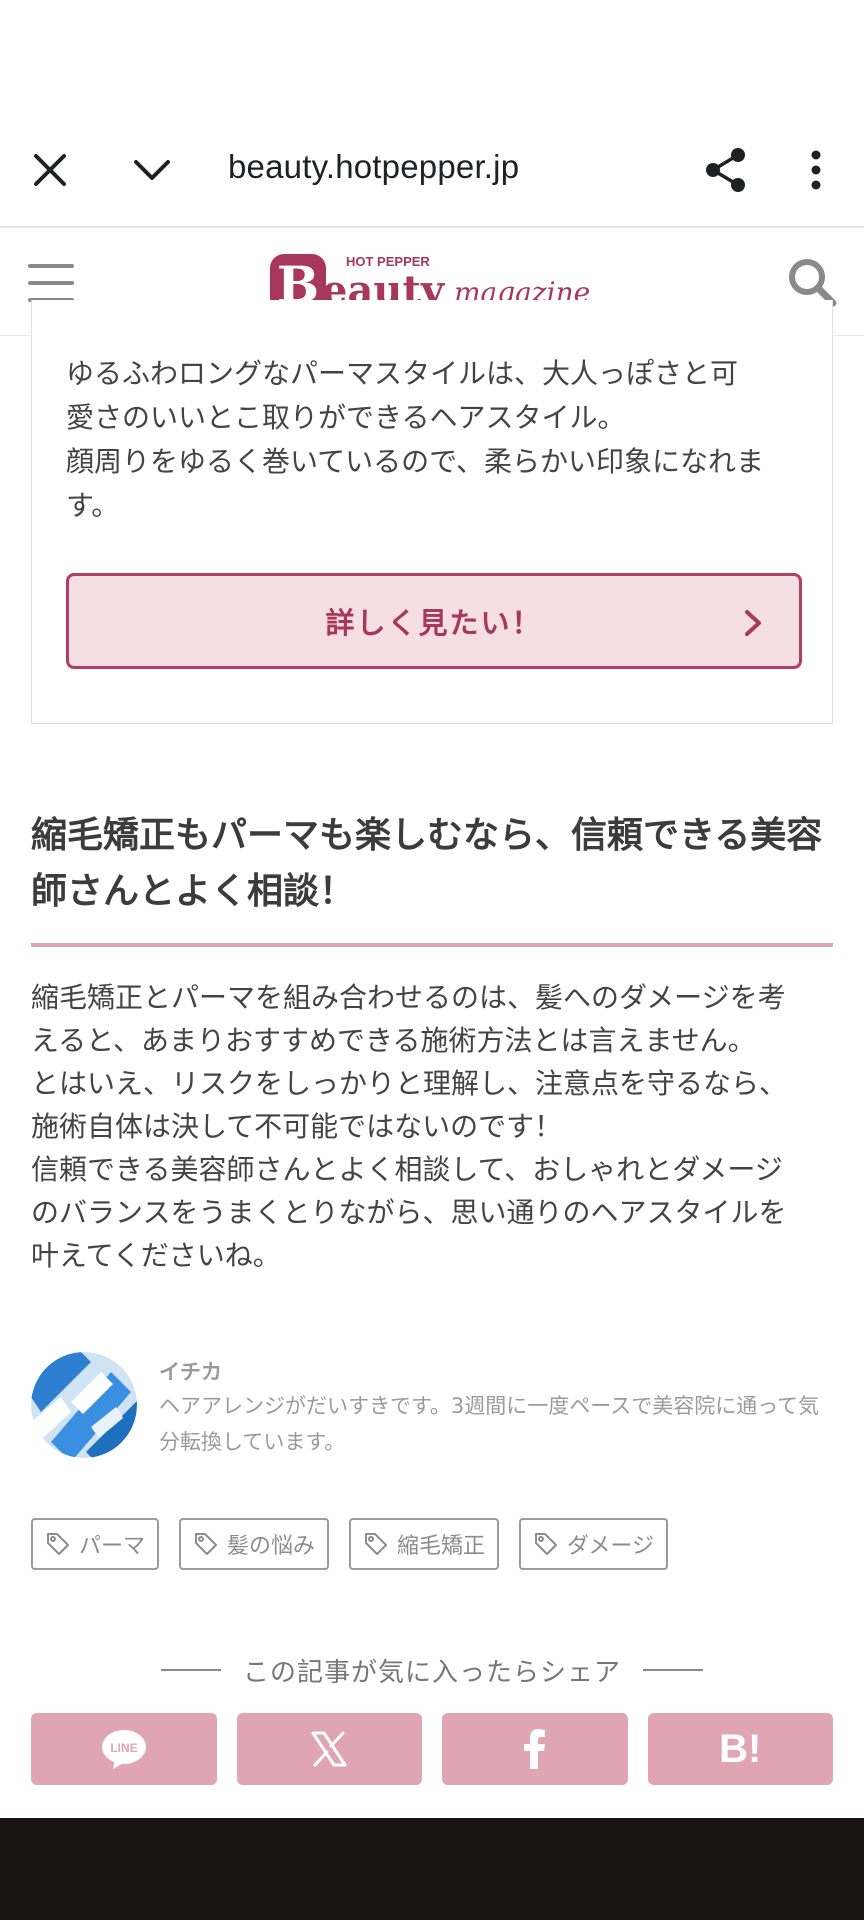 The height and width of the screenshot is (1920, 864). I want to click on share-buttons: LINE B!, so click(432, 1749).